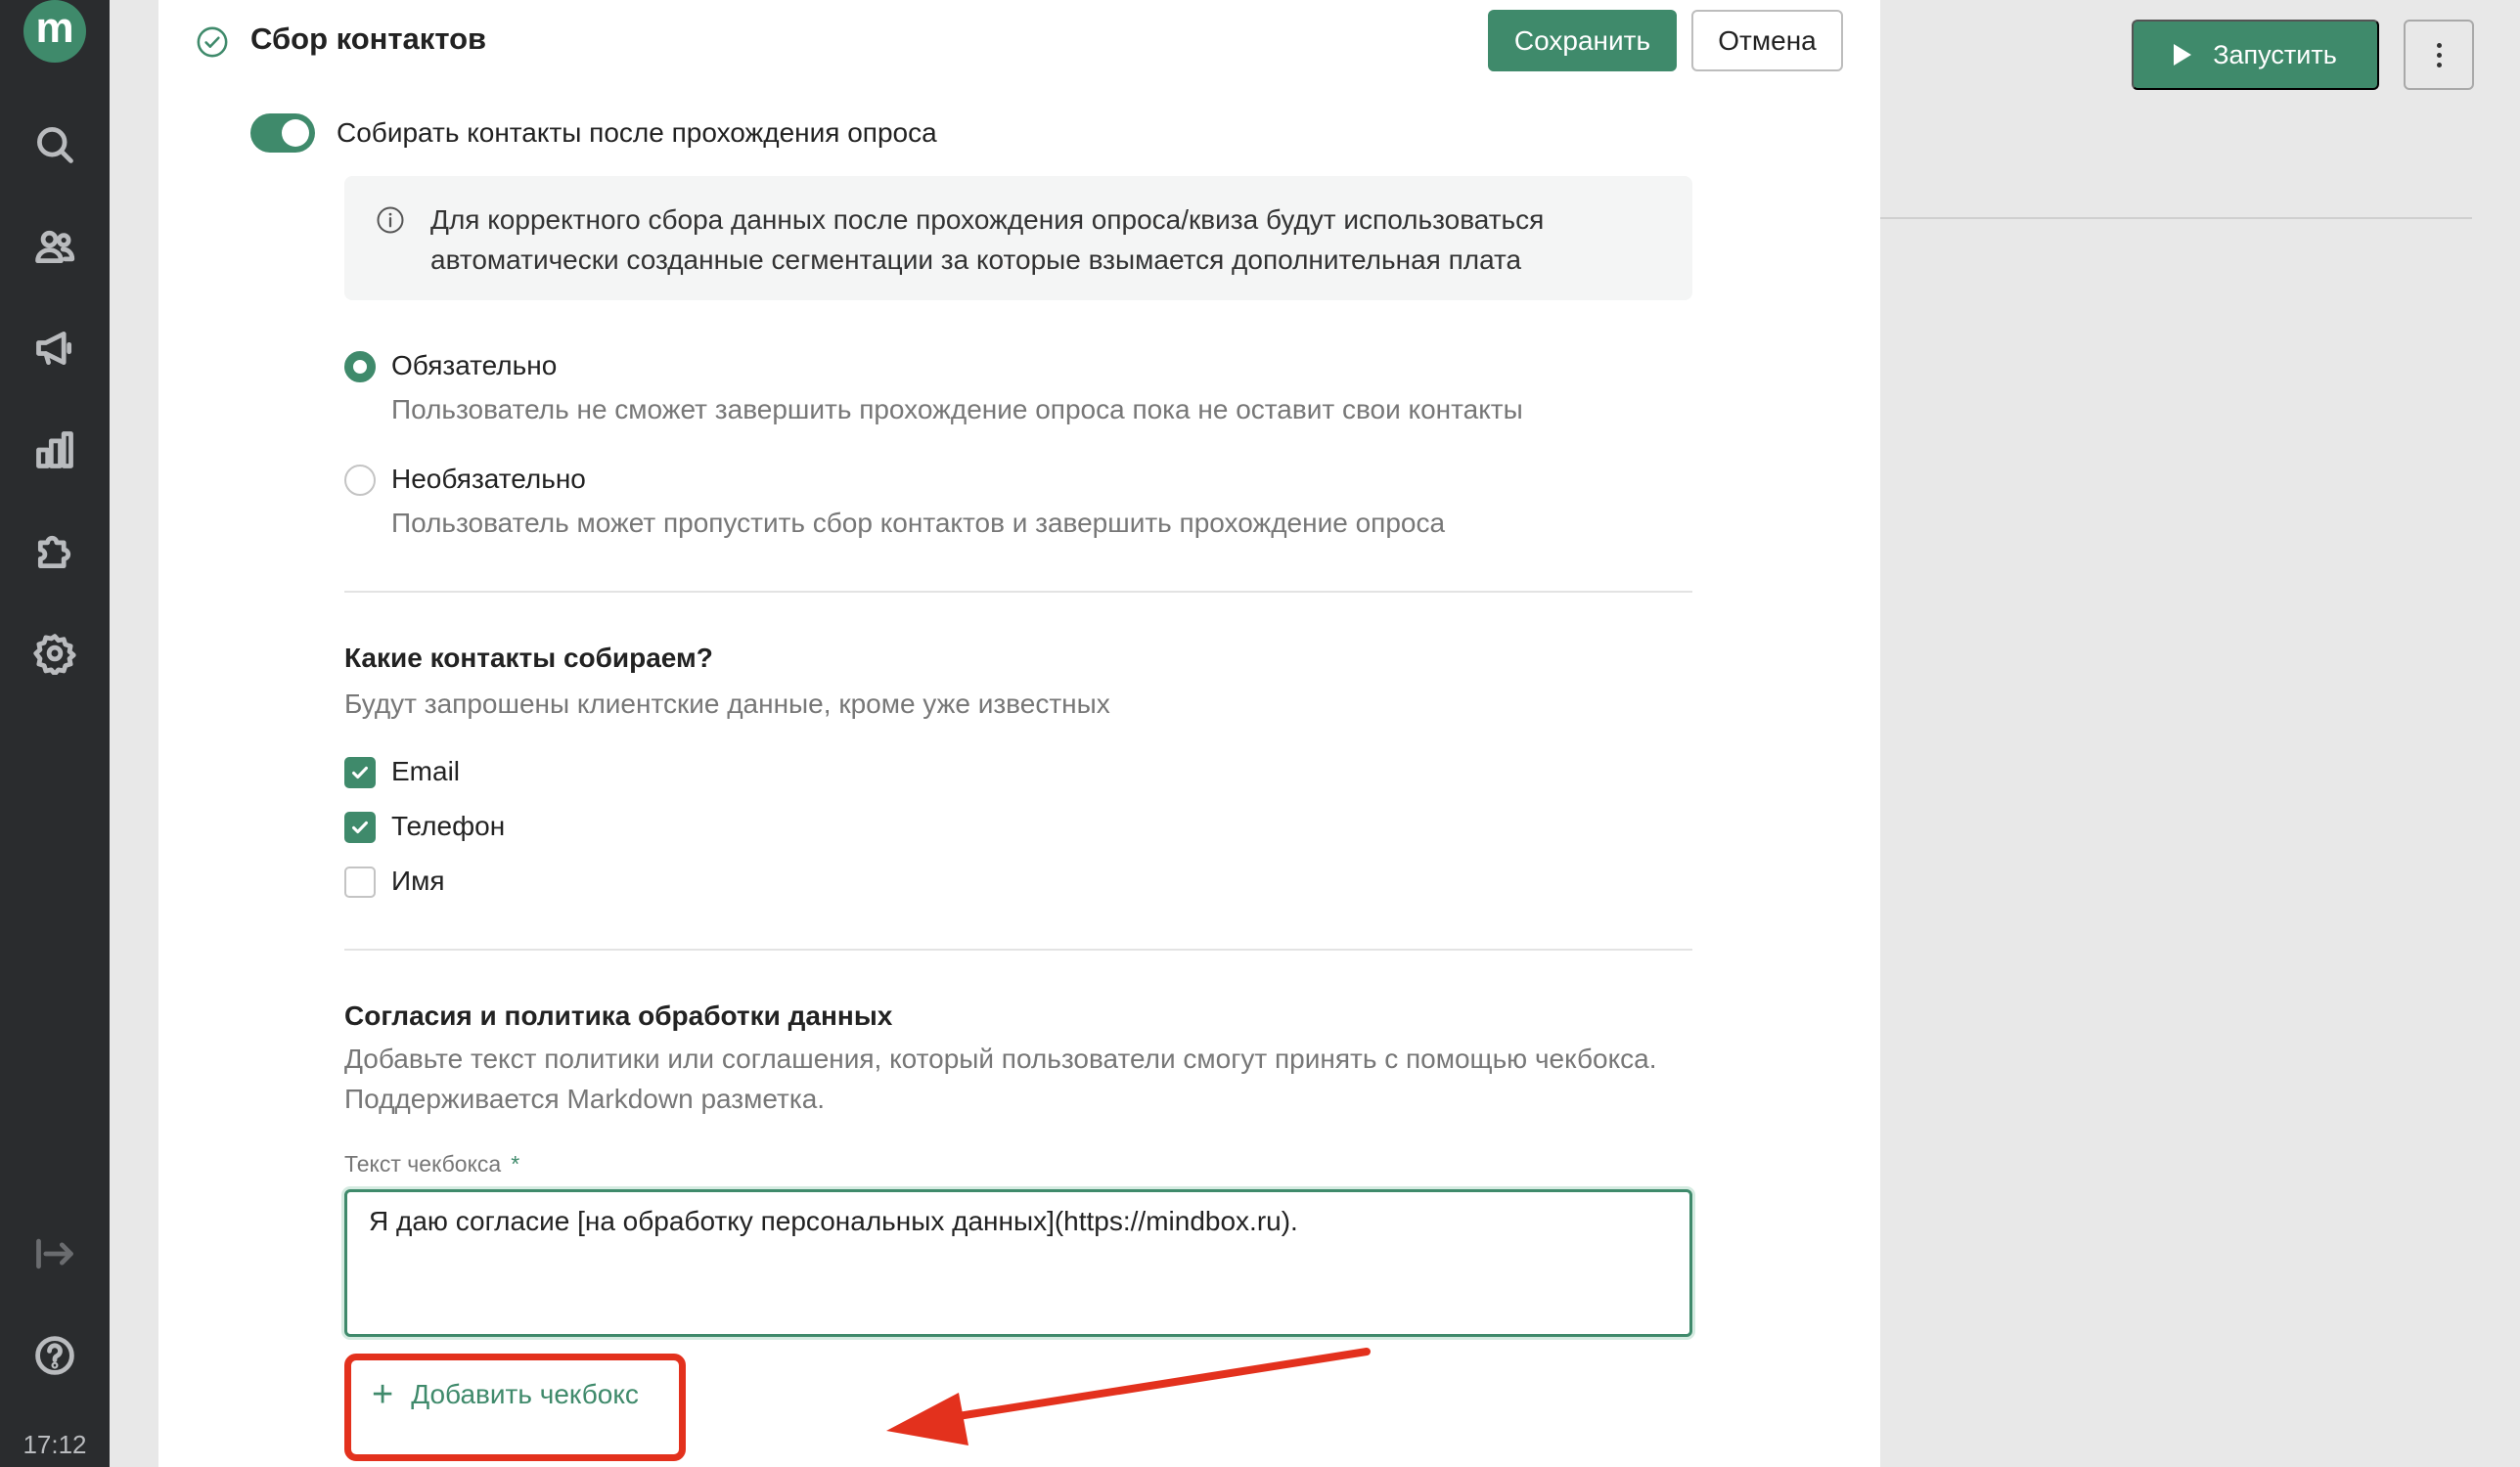 The height and width of the screenshot is (1467, 2520). What do you see at coordinates (1767, 40) in the screenshot?
I see `cancel-button: Отмена` at bounding box center [1767, 40].